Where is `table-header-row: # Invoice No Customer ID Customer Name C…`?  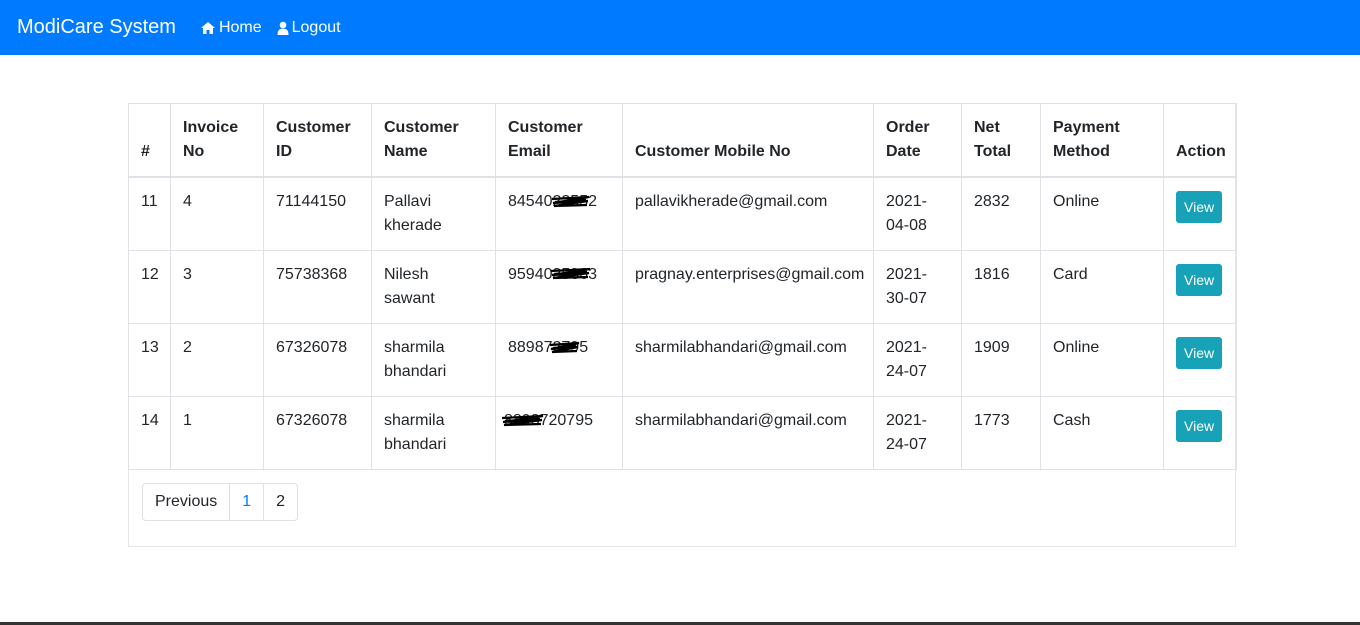
table-header-row: # Invoice No Customer ID Customer Name C… is located at coordinates (682, 140).